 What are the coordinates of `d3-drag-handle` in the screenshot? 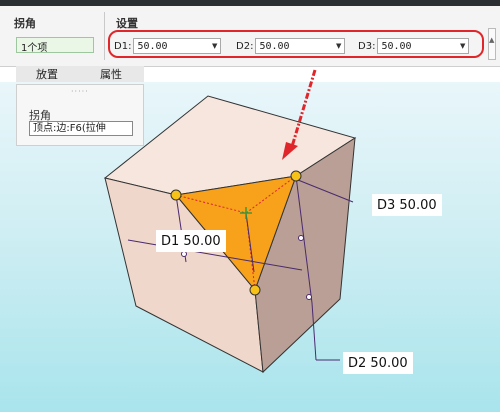 It's located at (301, 238).